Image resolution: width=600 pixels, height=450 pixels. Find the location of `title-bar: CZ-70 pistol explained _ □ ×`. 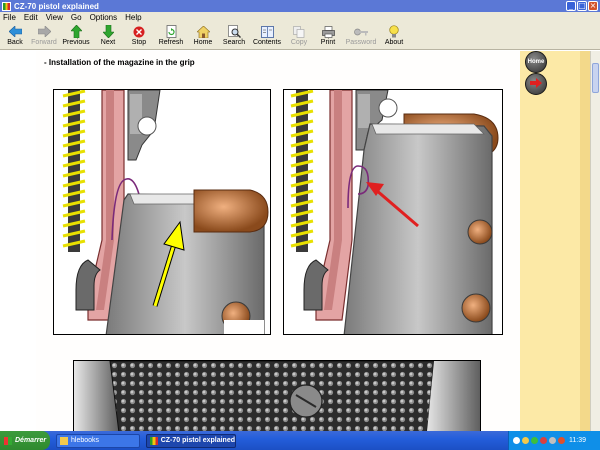

title-bar: CZ-70 pistol explained _ □ × is located at coordinates (300, 6).